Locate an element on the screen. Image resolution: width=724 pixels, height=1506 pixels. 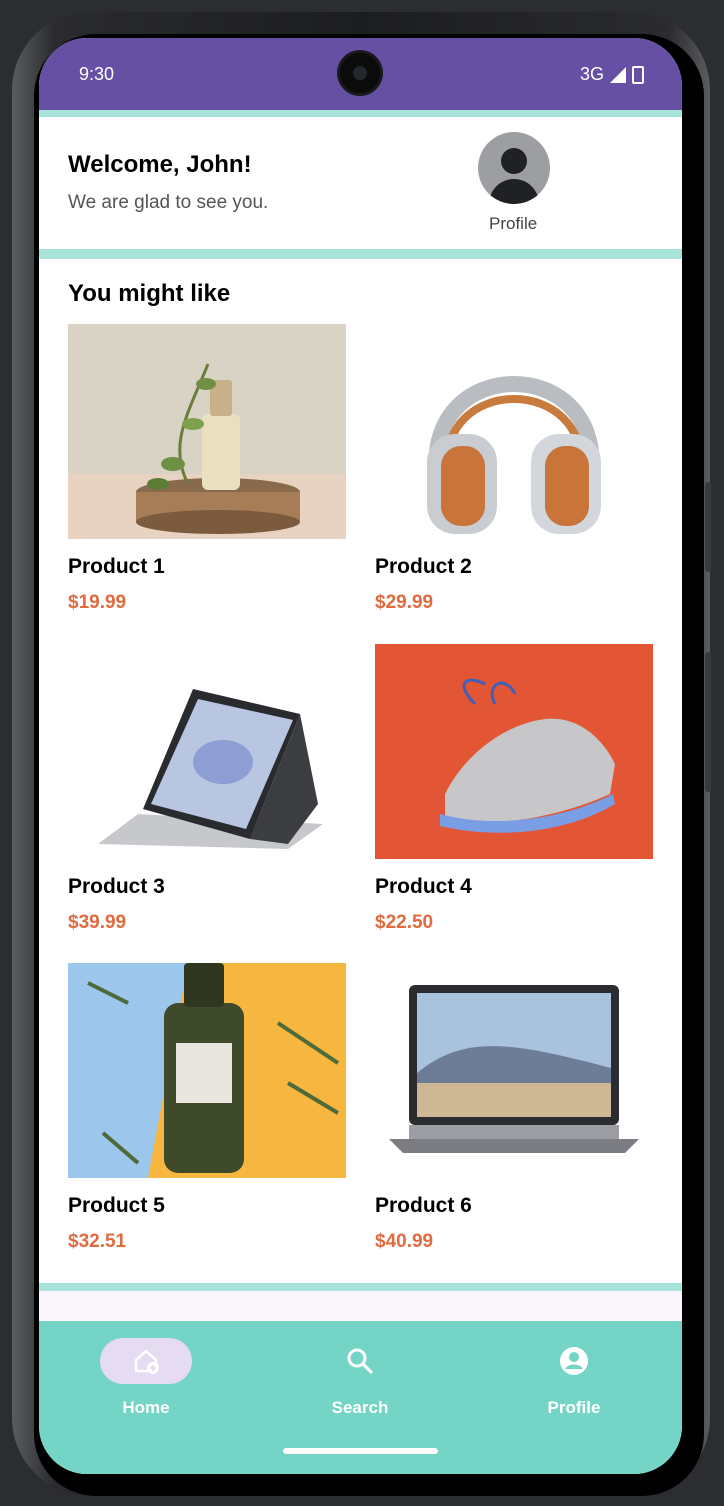
volume-button is located at coordinates (708, 527).